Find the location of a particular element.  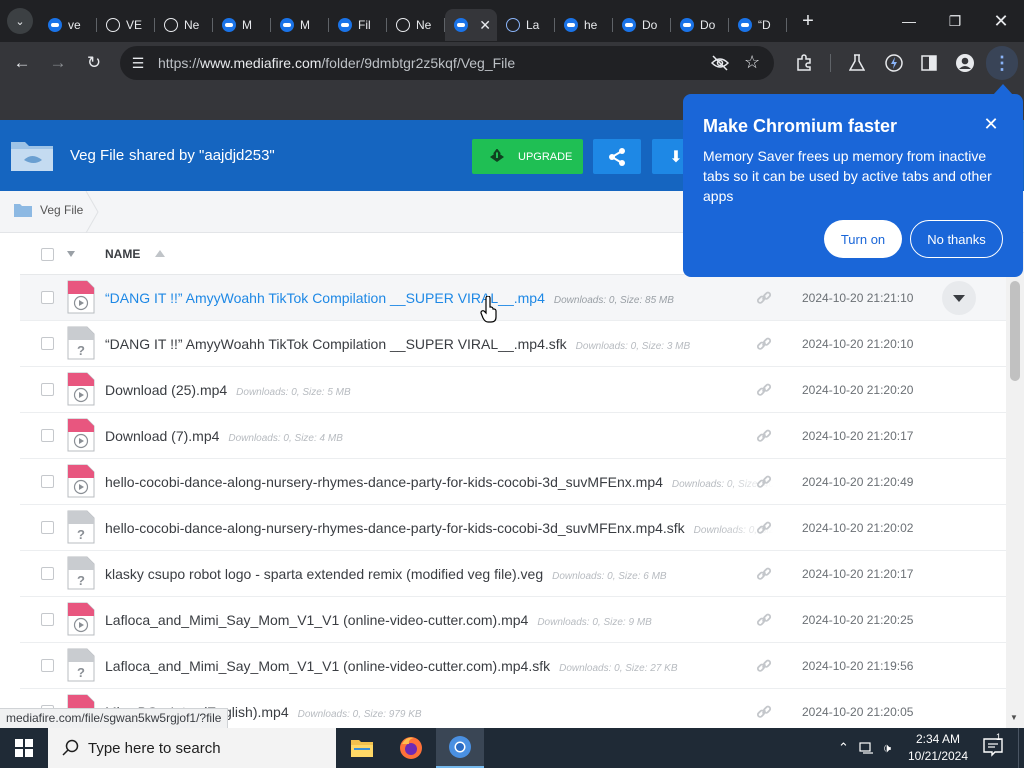

column-name-header: NAME is located at coordinates (122, 254).